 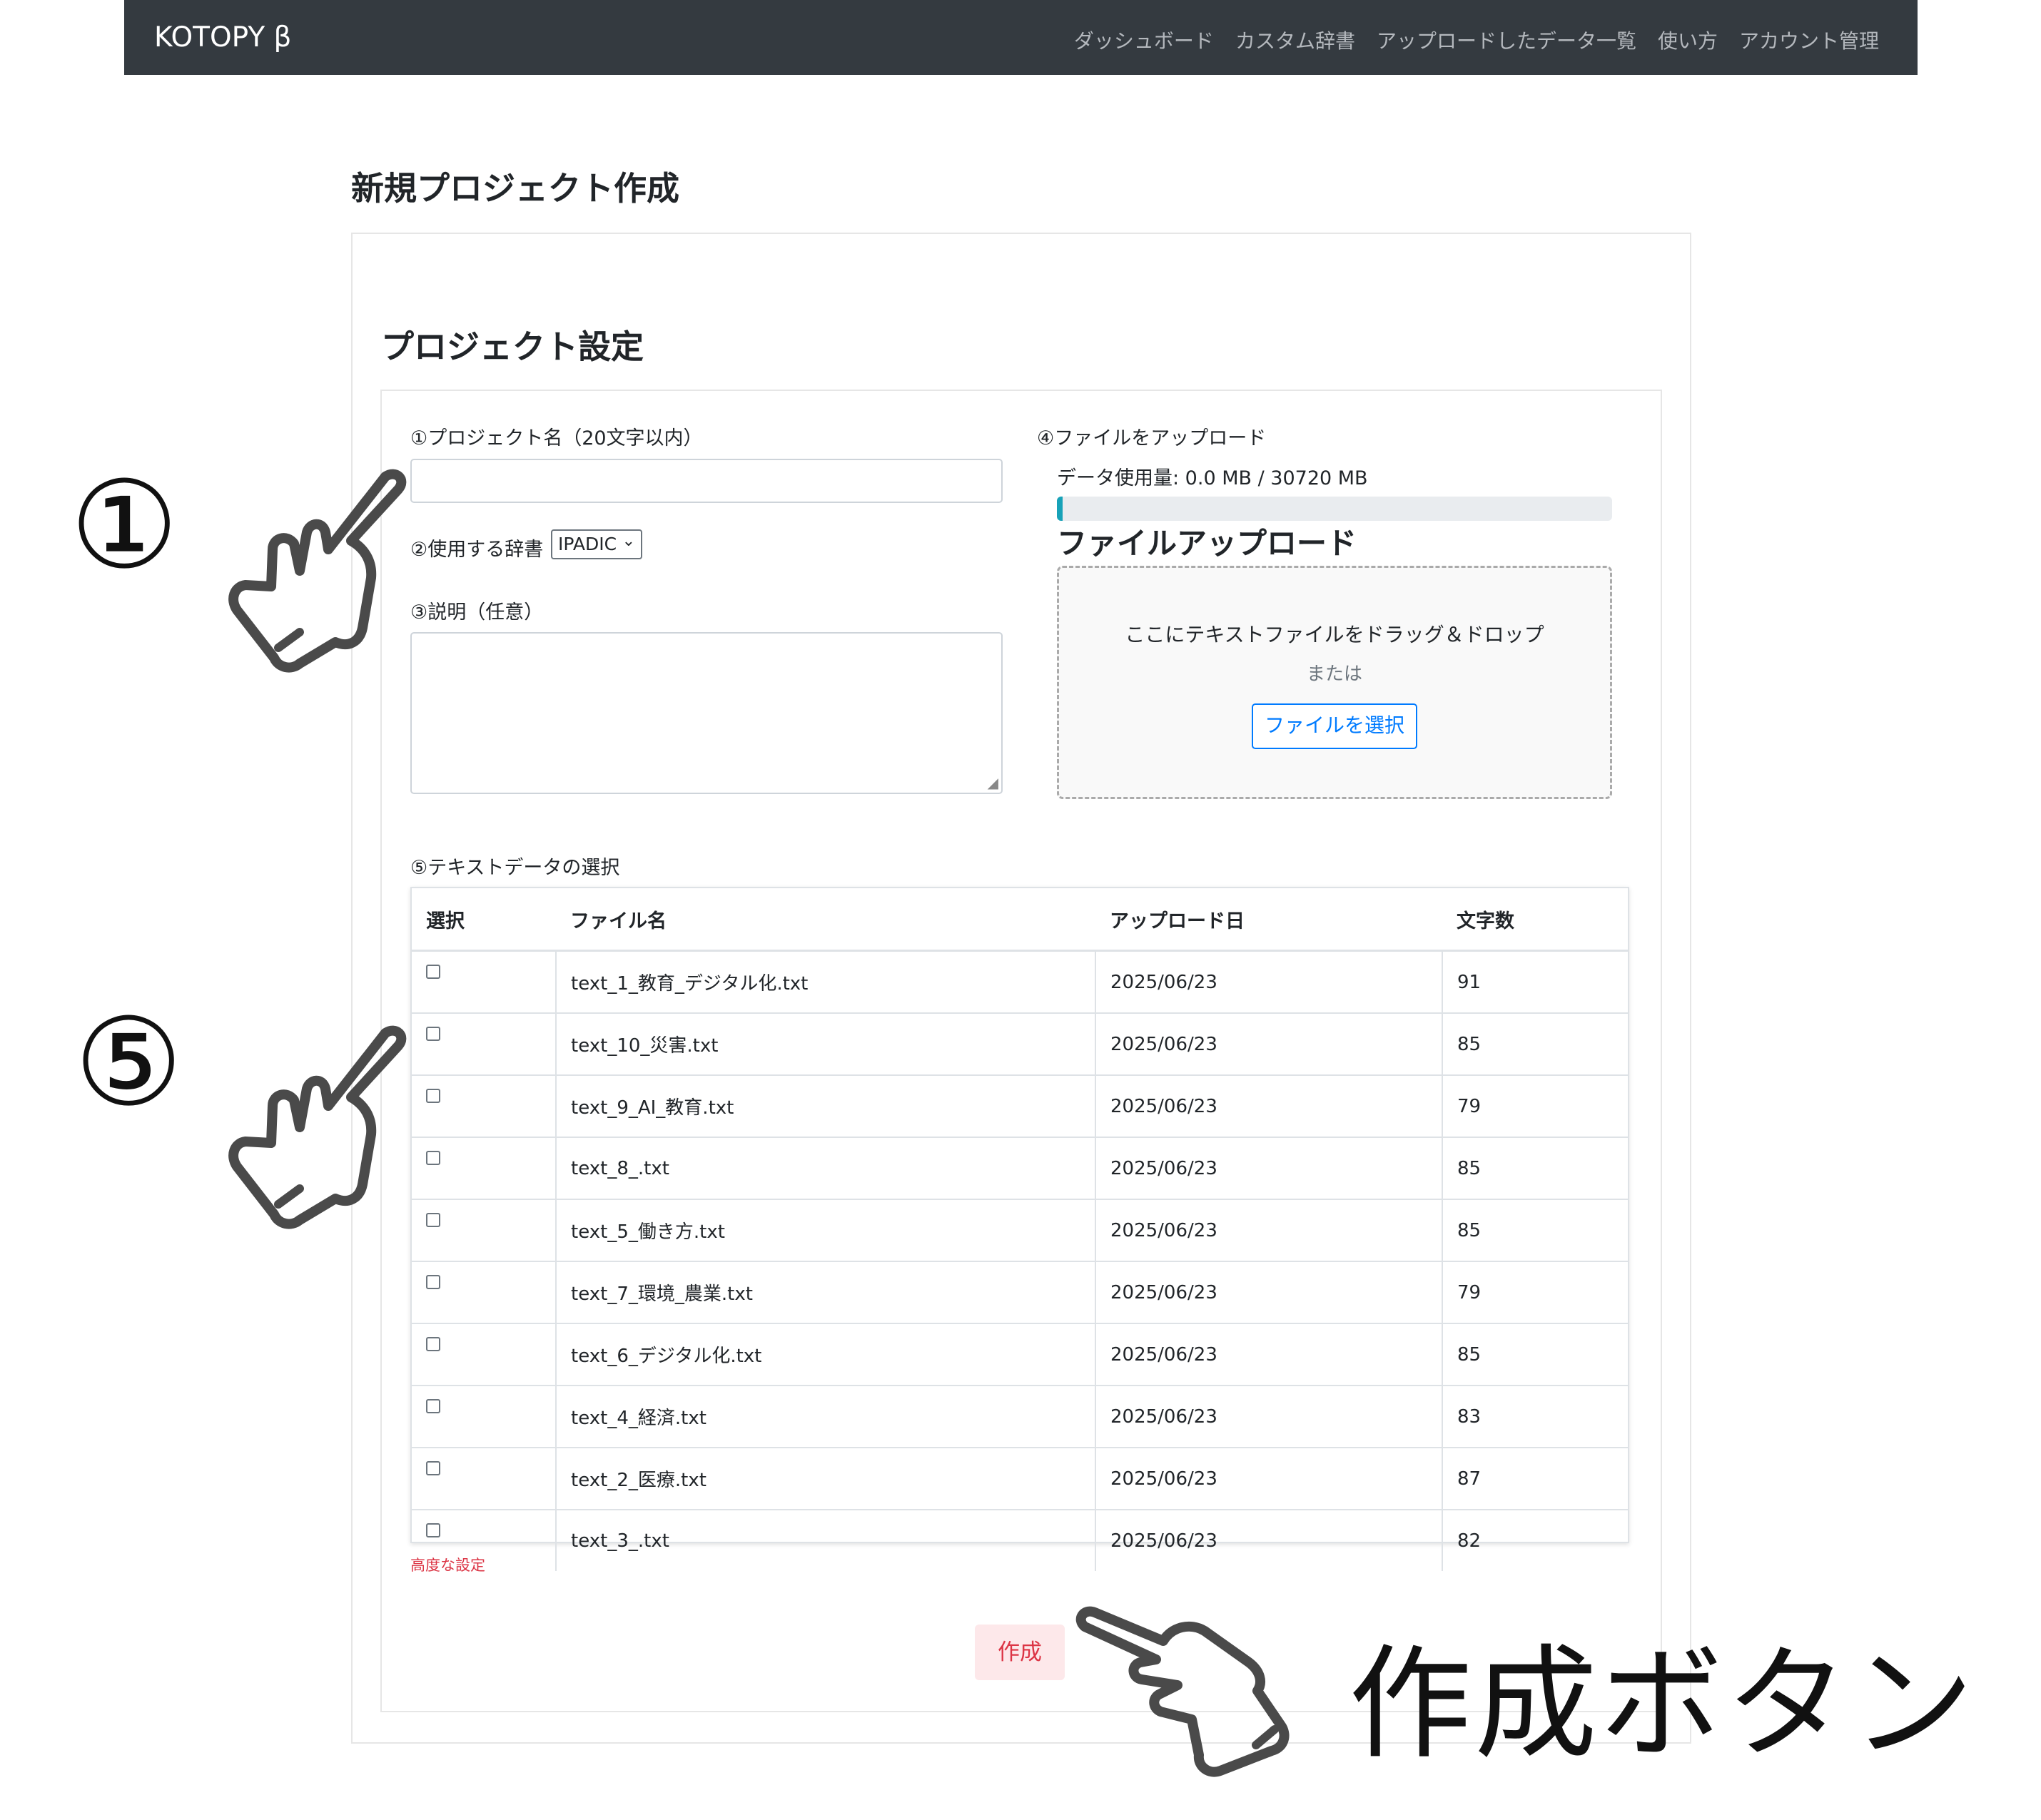 I want to click on page-title: 新規プロジェクト作成, so click(x=515, y=188).